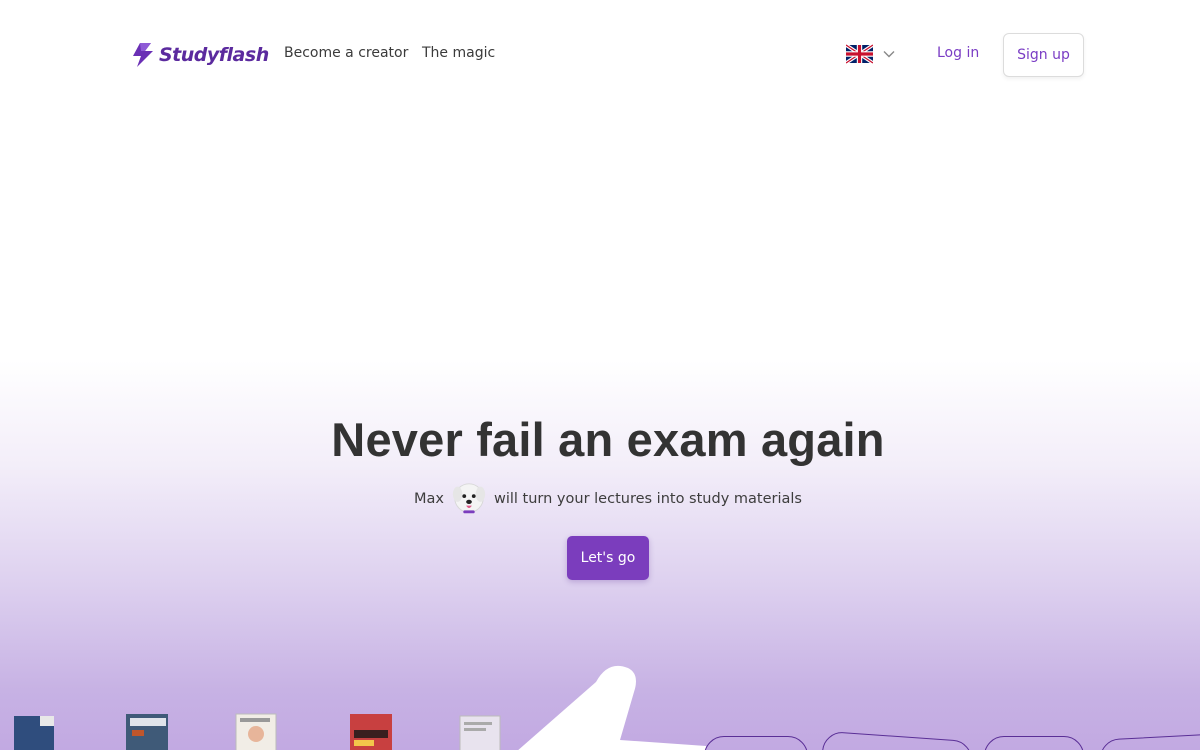 The width and height of the screenshot is (1200, 750). What do you see at coordinates (608, 558) in the screenshot?
I see `lets-go-button: Let's go` at bounding box center [608, 558].